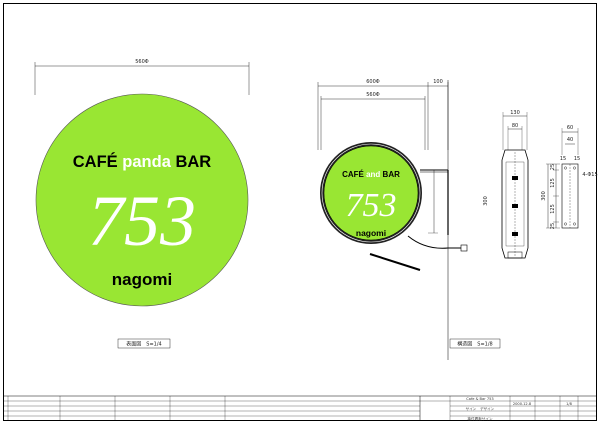 This screenshot has width=600, height=424. I want to click on front-nagomi-text: nagomi, so click(142, 279).